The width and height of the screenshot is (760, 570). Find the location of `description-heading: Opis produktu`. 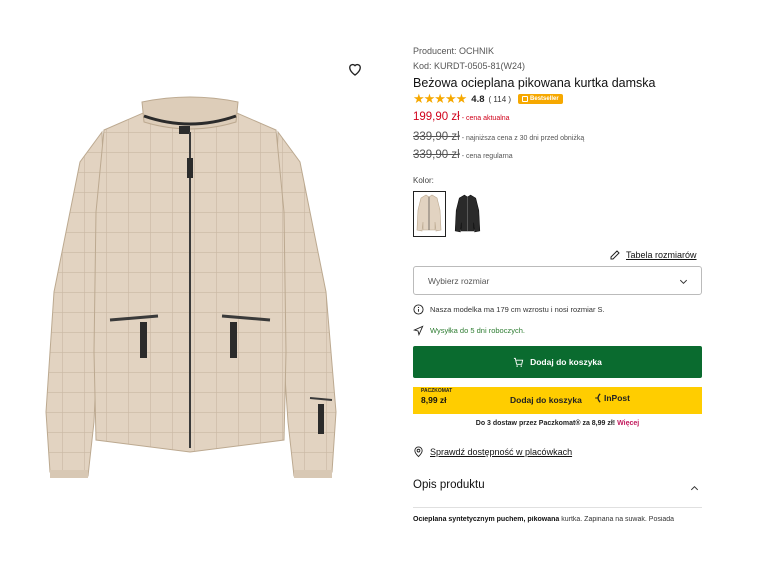

description-heading: Opis produktu is located at coordinates (449, 485).